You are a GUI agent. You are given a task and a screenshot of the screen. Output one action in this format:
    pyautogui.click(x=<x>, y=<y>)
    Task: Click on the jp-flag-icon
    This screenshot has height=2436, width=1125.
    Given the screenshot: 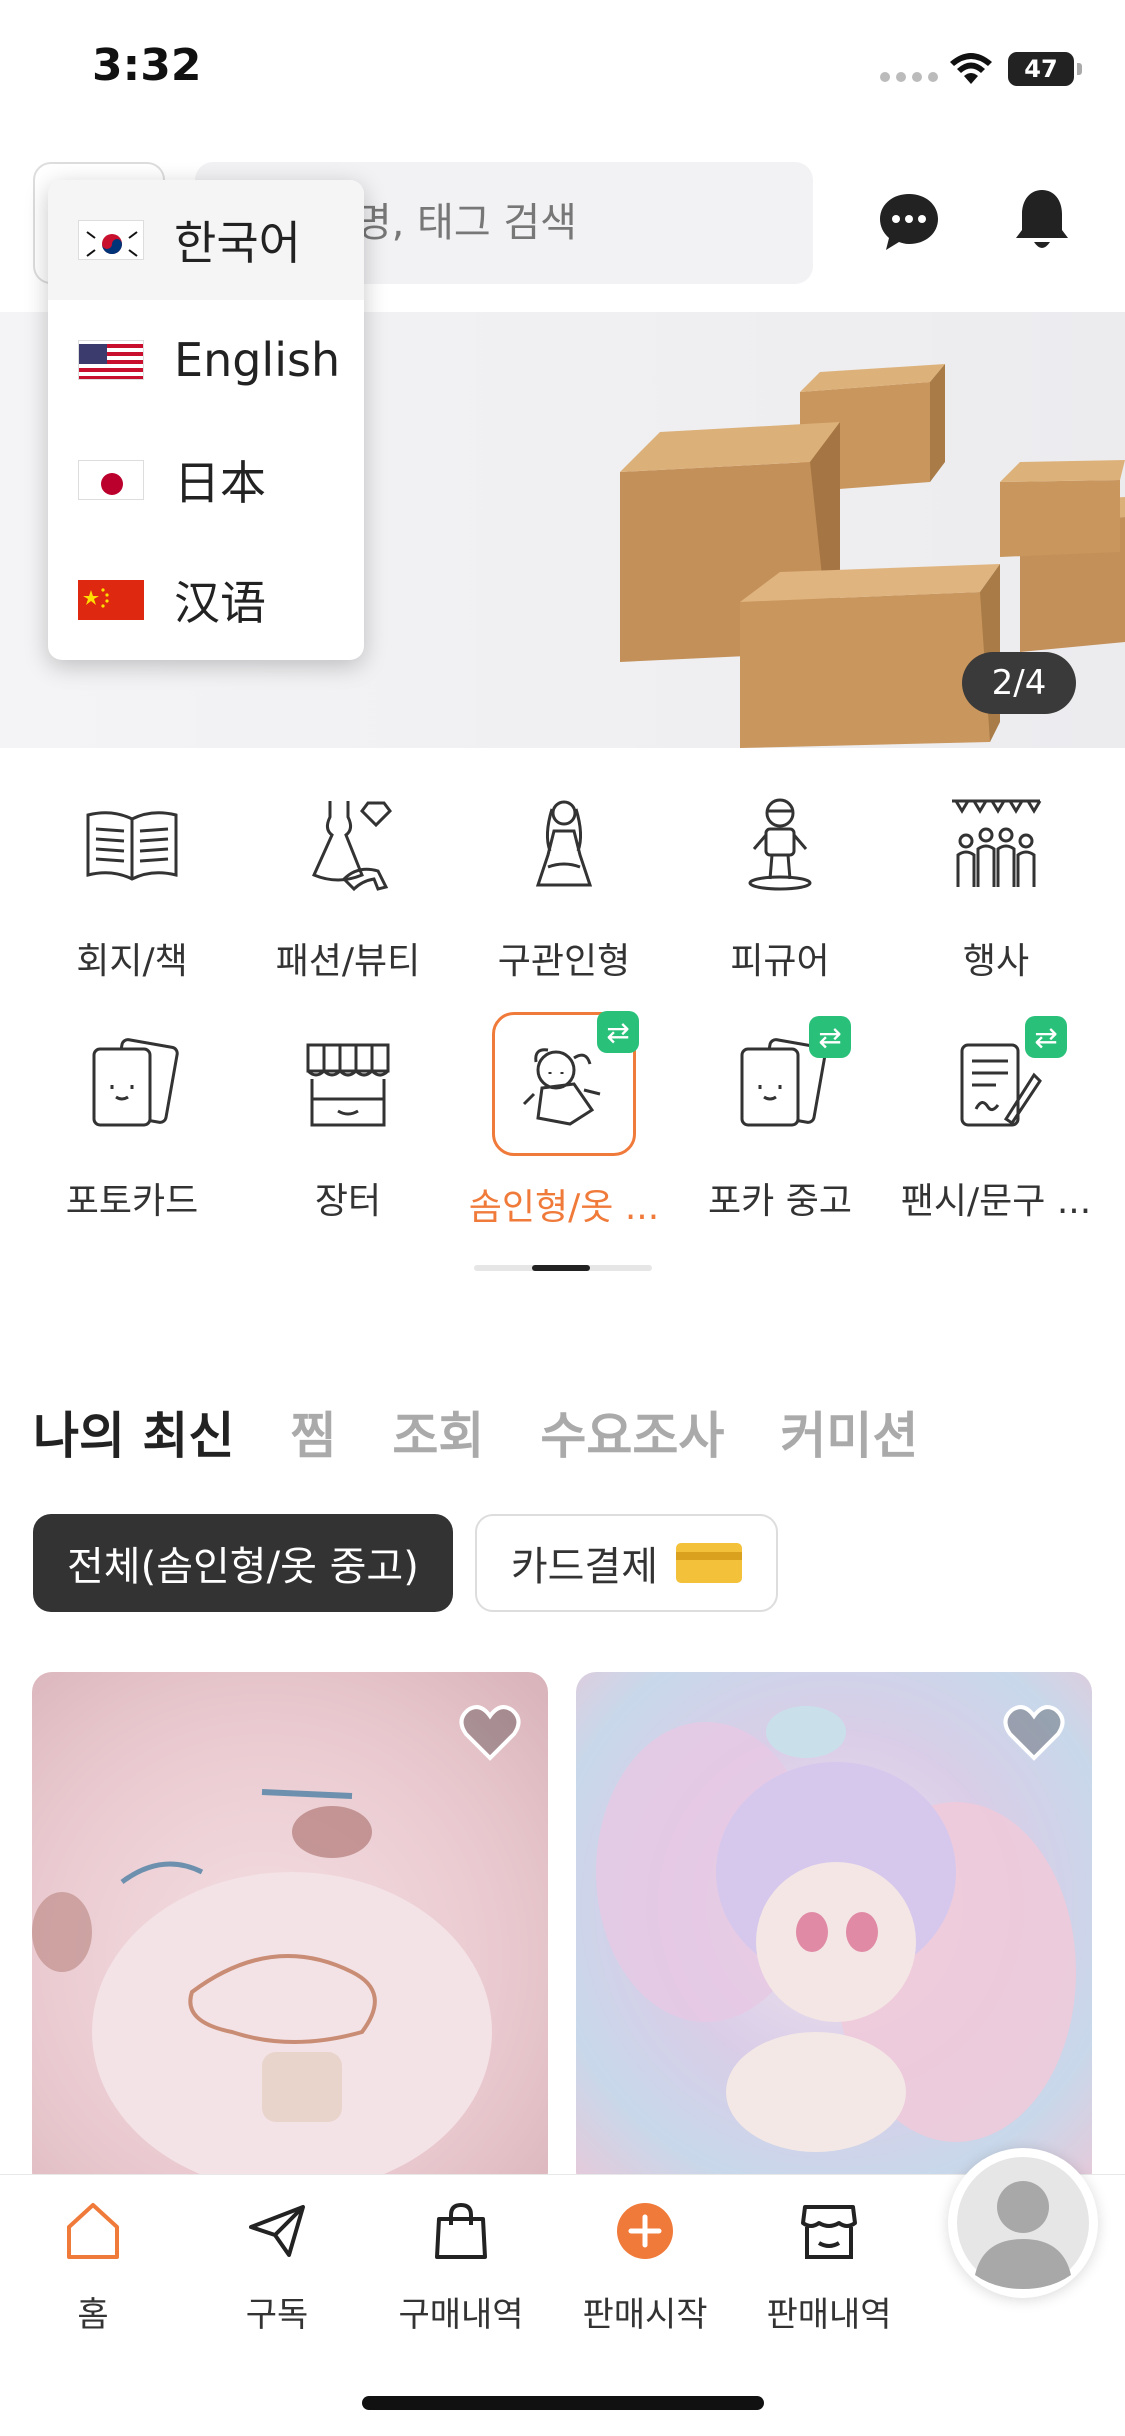 What is the action you would take?
    pyautogui.click(x=111, y=480)
    